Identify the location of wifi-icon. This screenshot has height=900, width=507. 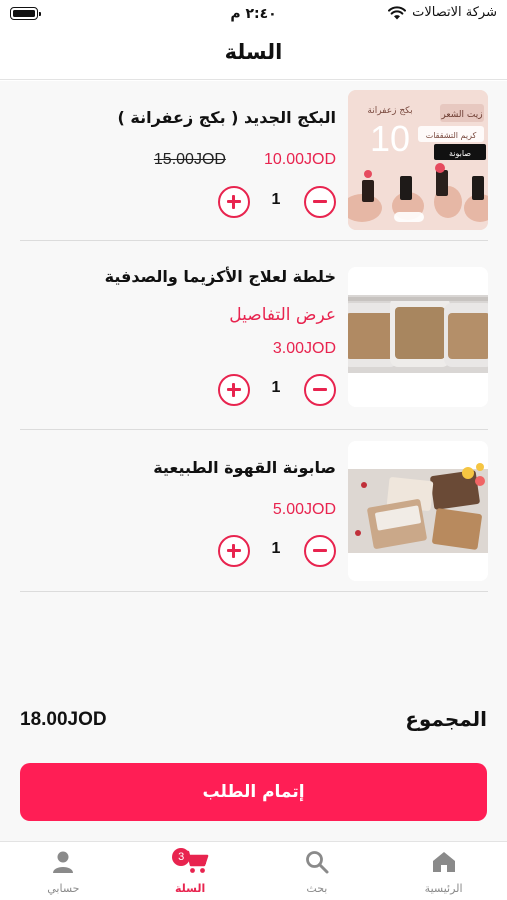
(397, 12).